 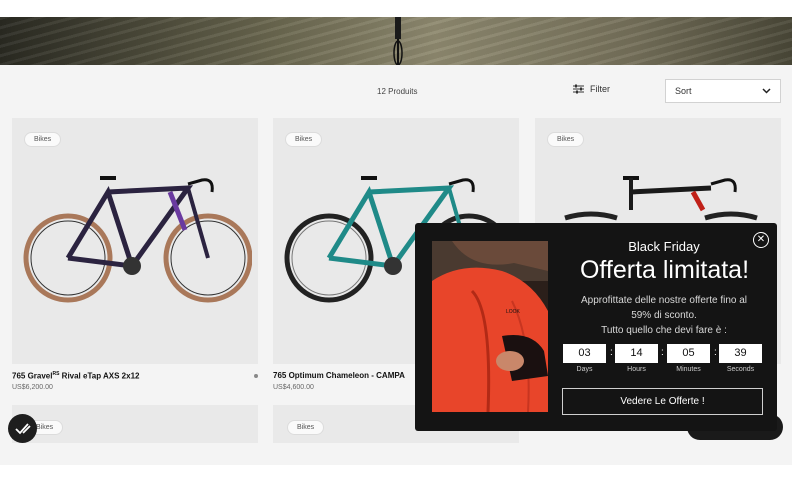 What do you see at coordinates (636, 353) in the screenshot?
I see `countdown-hours: 14` at bounding box center [636, 353].